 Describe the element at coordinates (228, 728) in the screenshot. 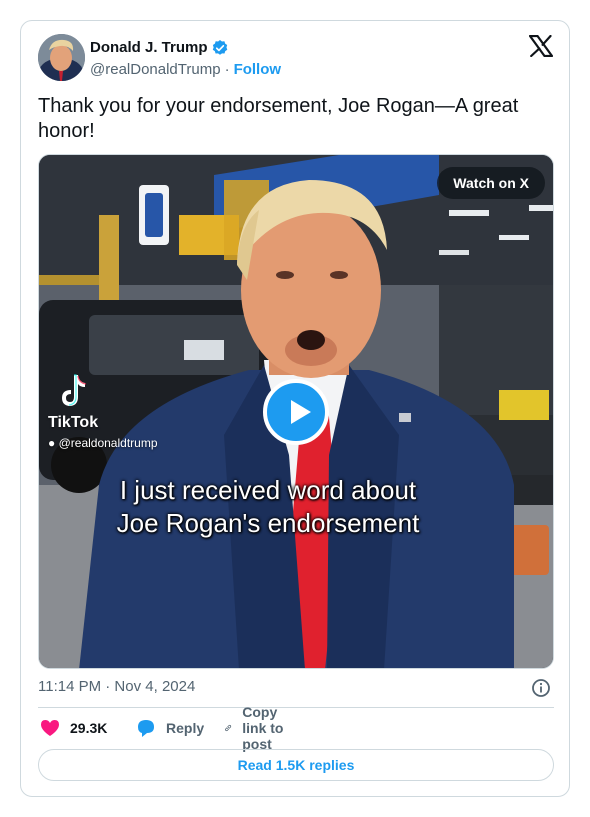

I see `link-icon` at that location.